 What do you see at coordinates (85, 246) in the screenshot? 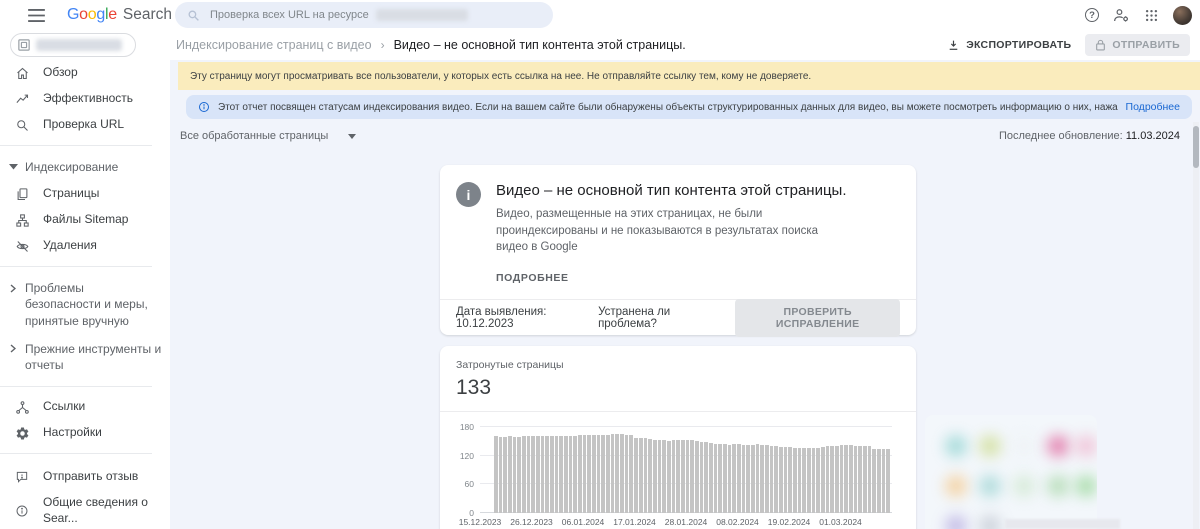
I see `sidebar-item-removals: Удаления` at bounding box center [85, 246].